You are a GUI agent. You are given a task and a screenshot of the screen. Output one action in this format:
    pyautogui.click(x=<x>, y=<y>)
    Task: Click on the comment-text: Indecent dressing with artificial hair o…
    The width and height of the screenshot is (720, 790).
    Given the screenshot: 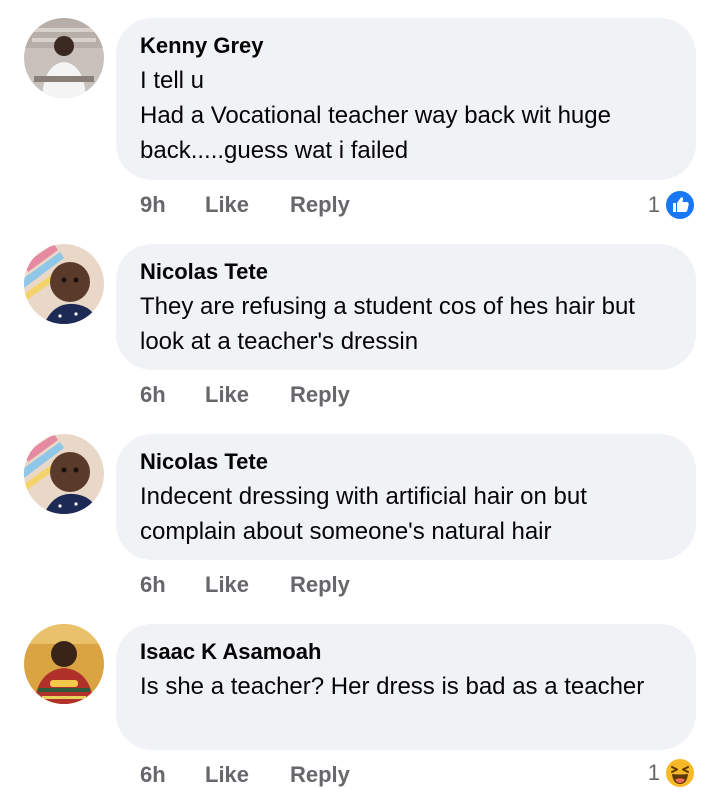 What is the action you would take?
    pyautogui.click(x=363, y=514)
    